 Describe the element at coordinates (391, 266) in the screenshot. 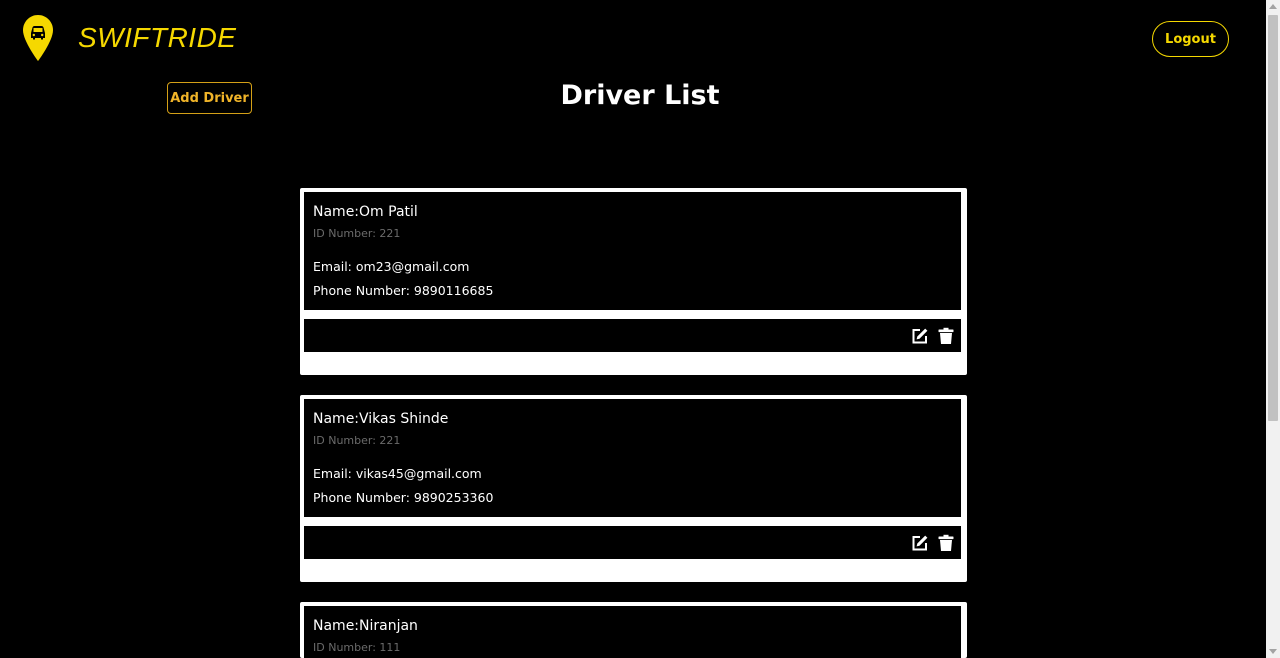

I see `driver-email: Email: om23@gmail.com` at that location.